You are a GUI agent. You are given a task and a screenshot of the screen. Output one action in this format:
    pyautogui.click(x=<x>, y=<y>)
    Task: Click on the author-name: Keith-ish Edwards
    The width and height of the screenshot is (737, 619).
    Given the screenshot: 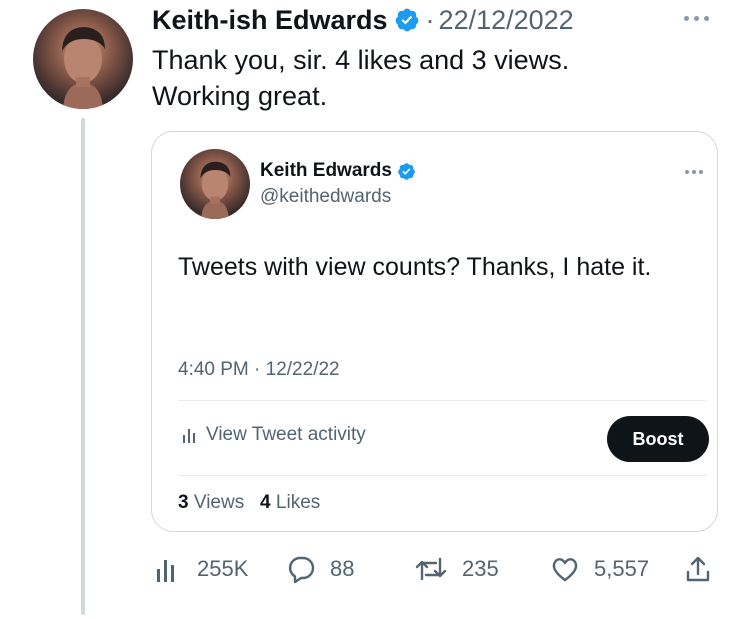 What is the action you would take?
    pyautogui.click(x=270, y=20)
    